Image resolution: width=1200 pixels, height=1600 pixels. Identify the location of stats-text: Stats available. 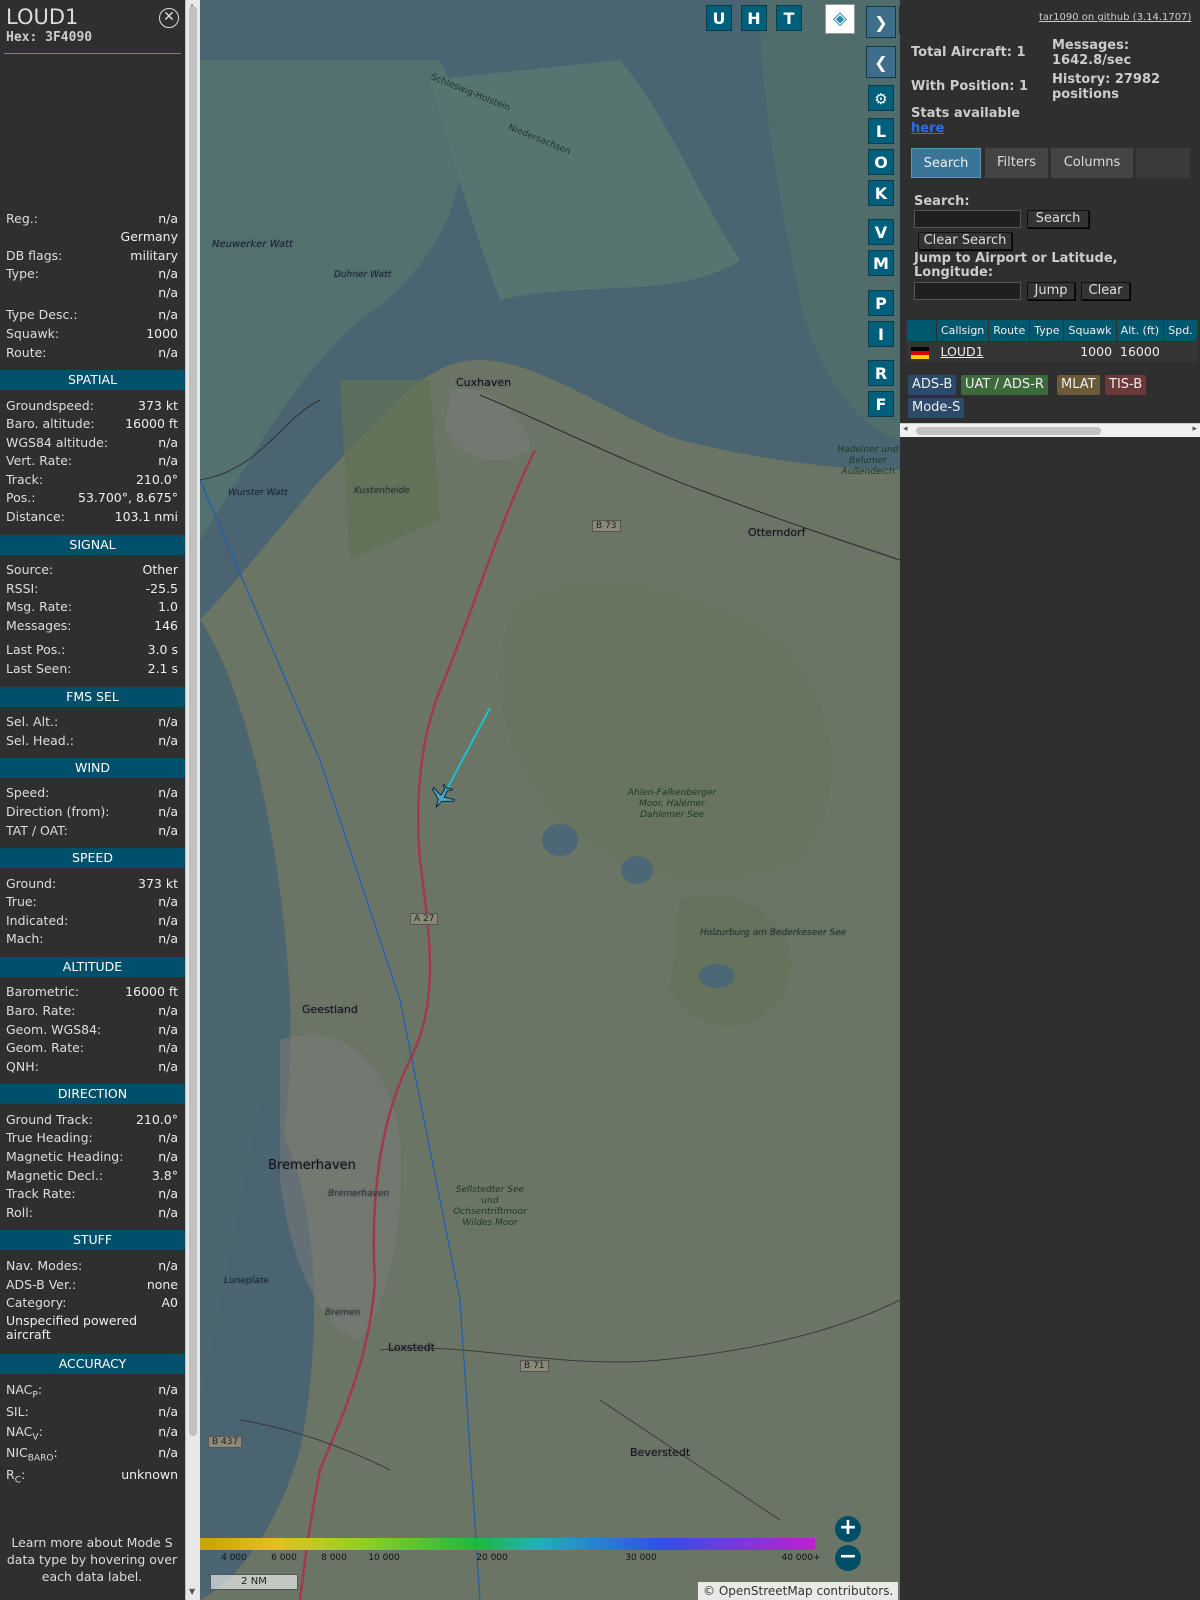
(966, 113).